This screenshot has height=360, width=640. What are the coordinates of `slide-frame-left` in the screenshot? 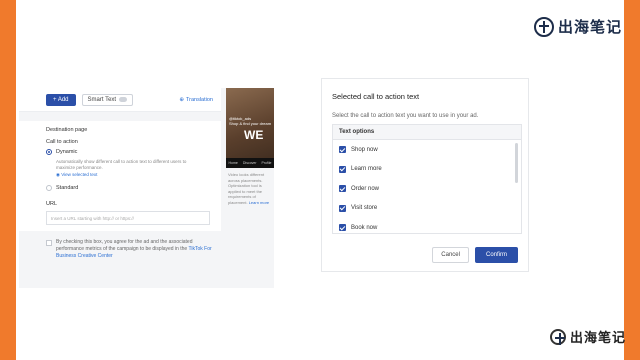 It's located at (8, 180).